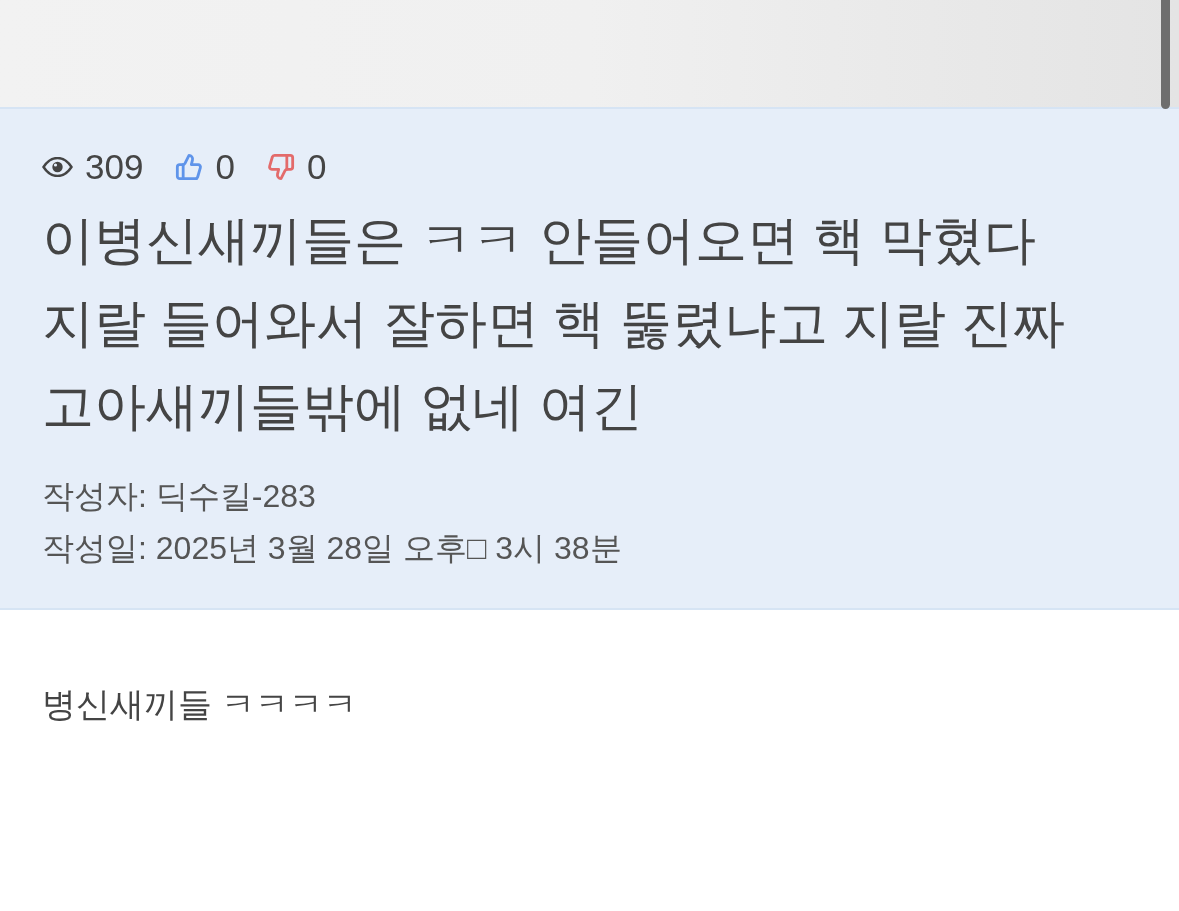 Image resolution: width=1179 pixels, height=911 pixels. I want to click on like-count: 0, so click(225, 167).